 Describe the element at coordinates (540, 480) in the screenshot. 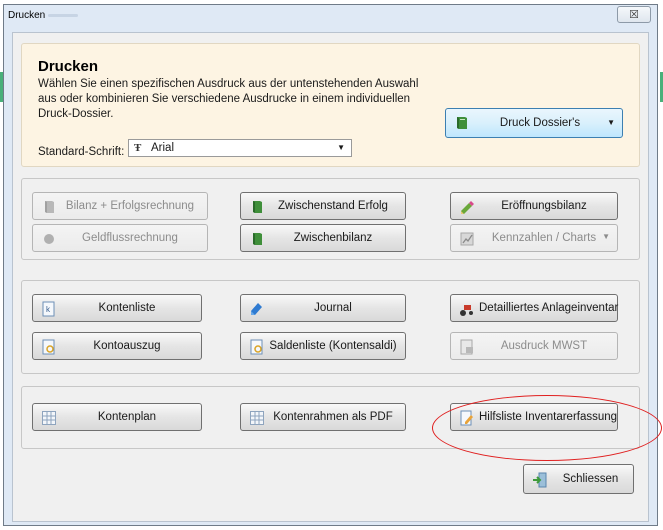

I see `exit-door-icon` at that location.